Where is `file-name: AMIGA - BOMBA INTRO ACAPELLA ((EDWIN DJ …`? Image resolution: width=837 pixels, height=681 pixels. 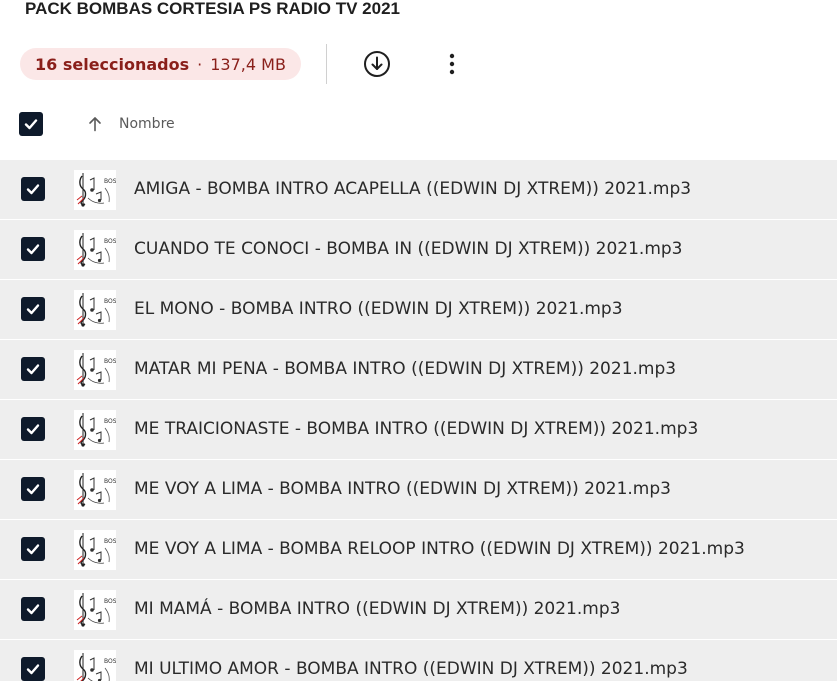 file-name: AMIGA - BOMBA INTRO ACAPELLA ((EDWIN DJ … is located at coordinates (413, 189).